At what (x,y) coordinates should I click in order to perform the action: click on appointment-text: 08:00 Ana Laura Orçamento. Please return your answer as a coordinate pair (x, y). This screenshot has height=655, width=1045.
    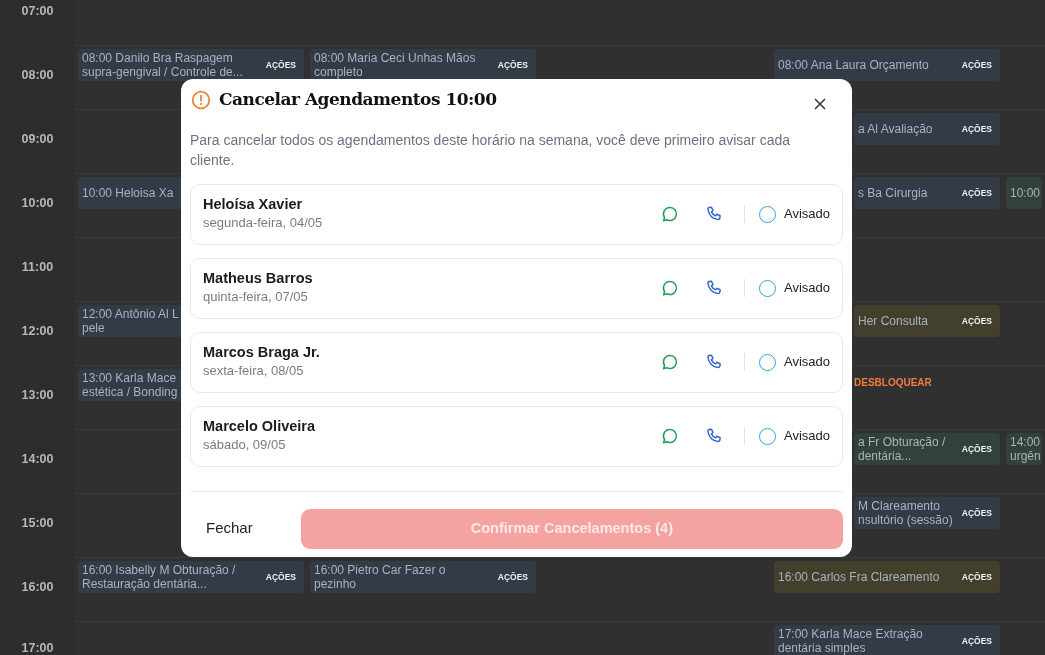
    Looking at the image, I should click on (853, 65).